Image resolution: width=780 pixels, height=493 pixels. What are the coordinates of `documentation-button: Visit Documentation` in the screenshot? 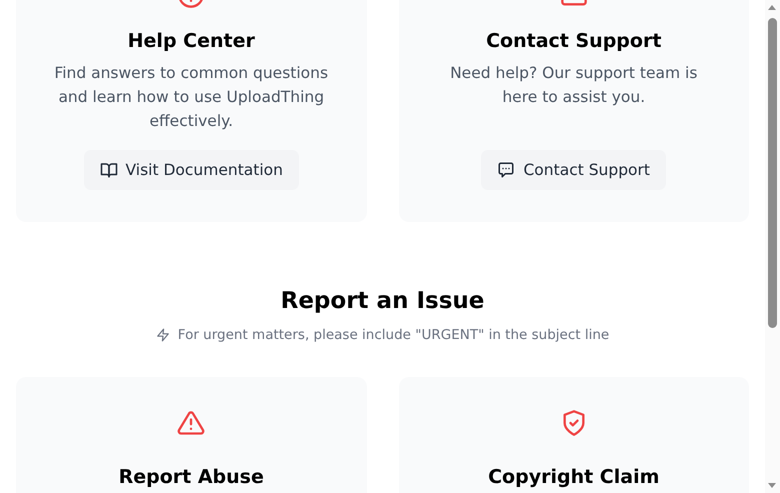 It's located at (191, 170).